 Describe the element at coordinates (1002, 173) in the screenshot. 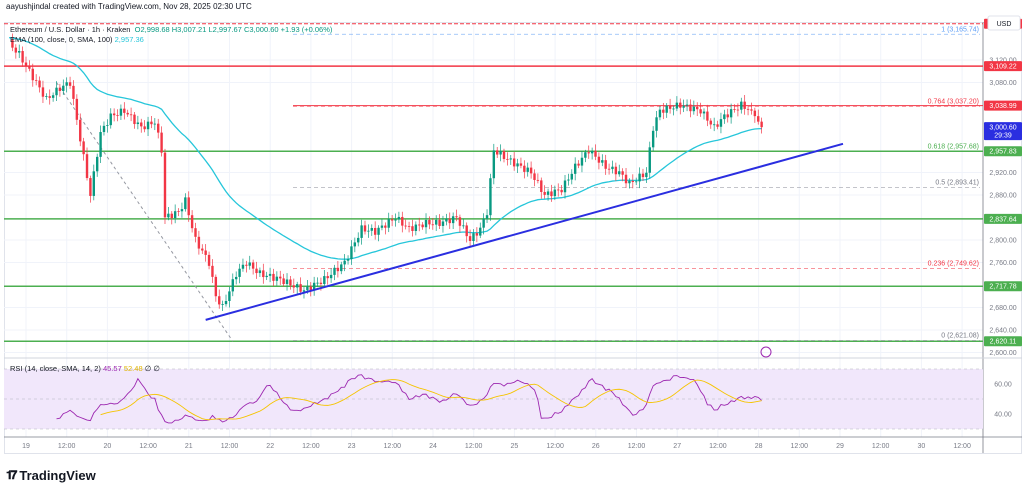

I see `y-tick-label: 2,920.00` at that location.